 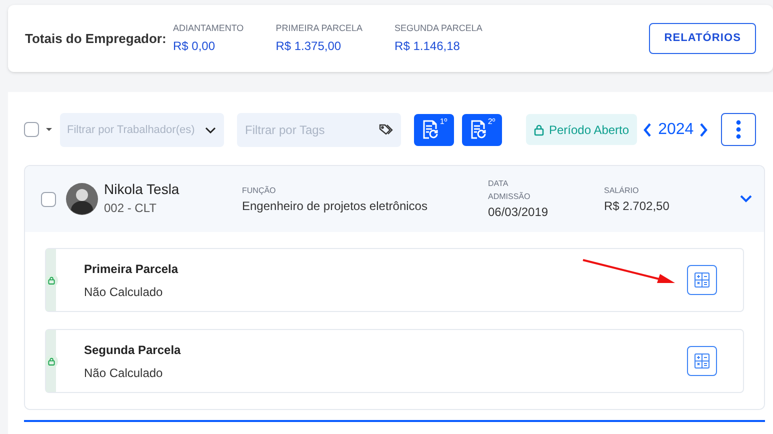 What do you see at coordinates (259, 190) in the screenshot?
I see `field-label: FUNÇÃO` at bounding box center [259, 190].